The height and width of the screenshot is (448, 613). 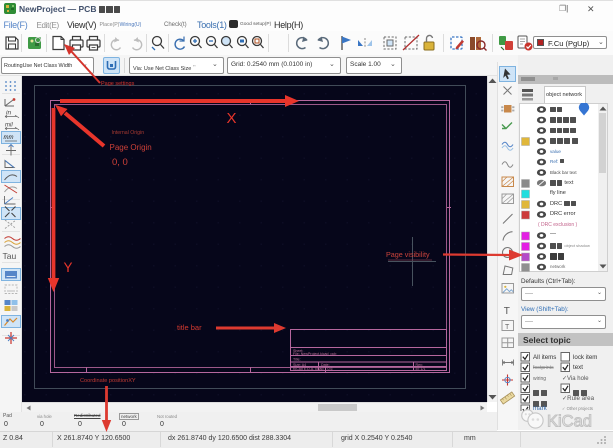 What do you see at coordinates (297, 360) in the screenshot?
I see `svg-text: Title:` at bounding box center [297, 360].